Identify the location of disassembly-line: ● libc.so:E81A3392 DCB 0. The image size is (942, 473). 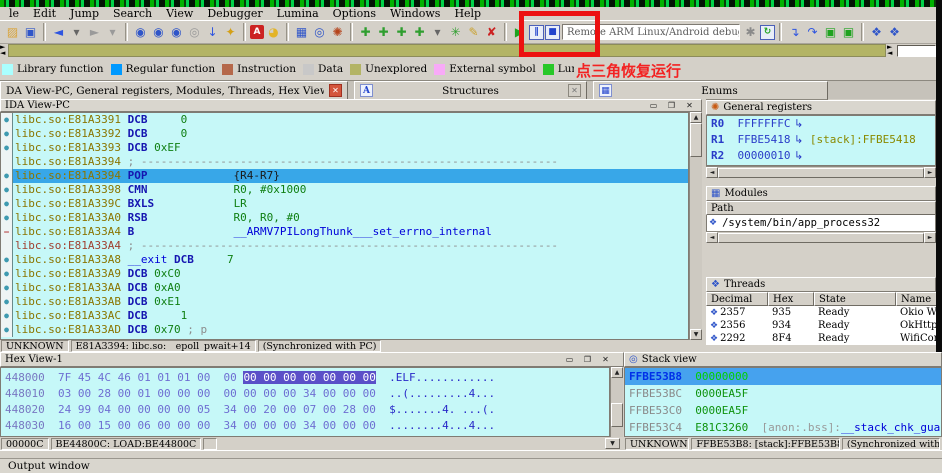
(344, 134).